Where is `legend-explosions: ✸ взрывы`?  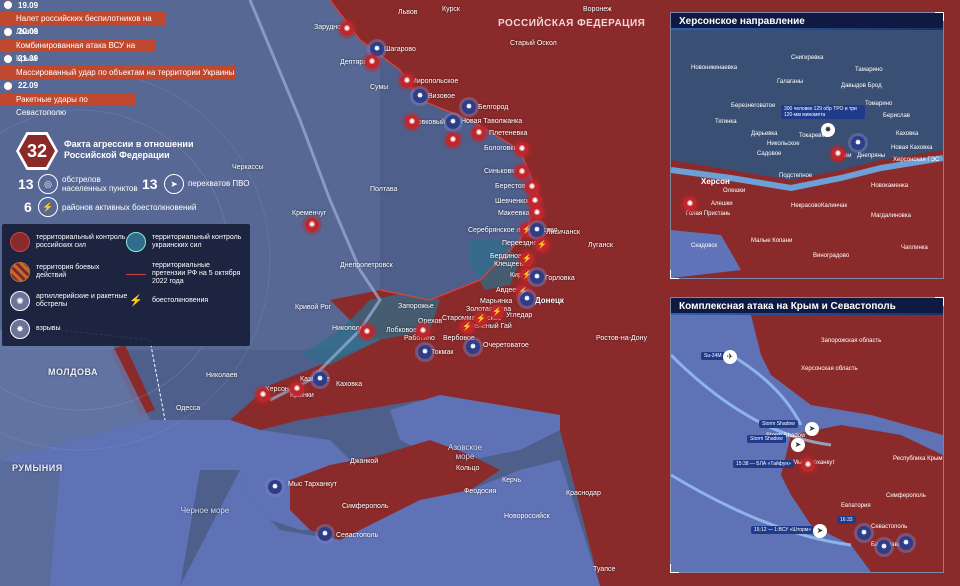 legend-explosions: ✸ взрывы is located at coordinates (69, 329).